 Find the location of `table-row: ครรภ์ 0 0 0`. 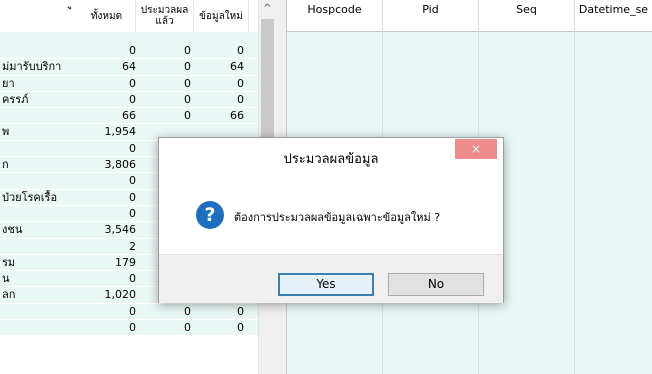

table-row: ครรภ์ 0 0 0 is located at coordinates (129, 100).